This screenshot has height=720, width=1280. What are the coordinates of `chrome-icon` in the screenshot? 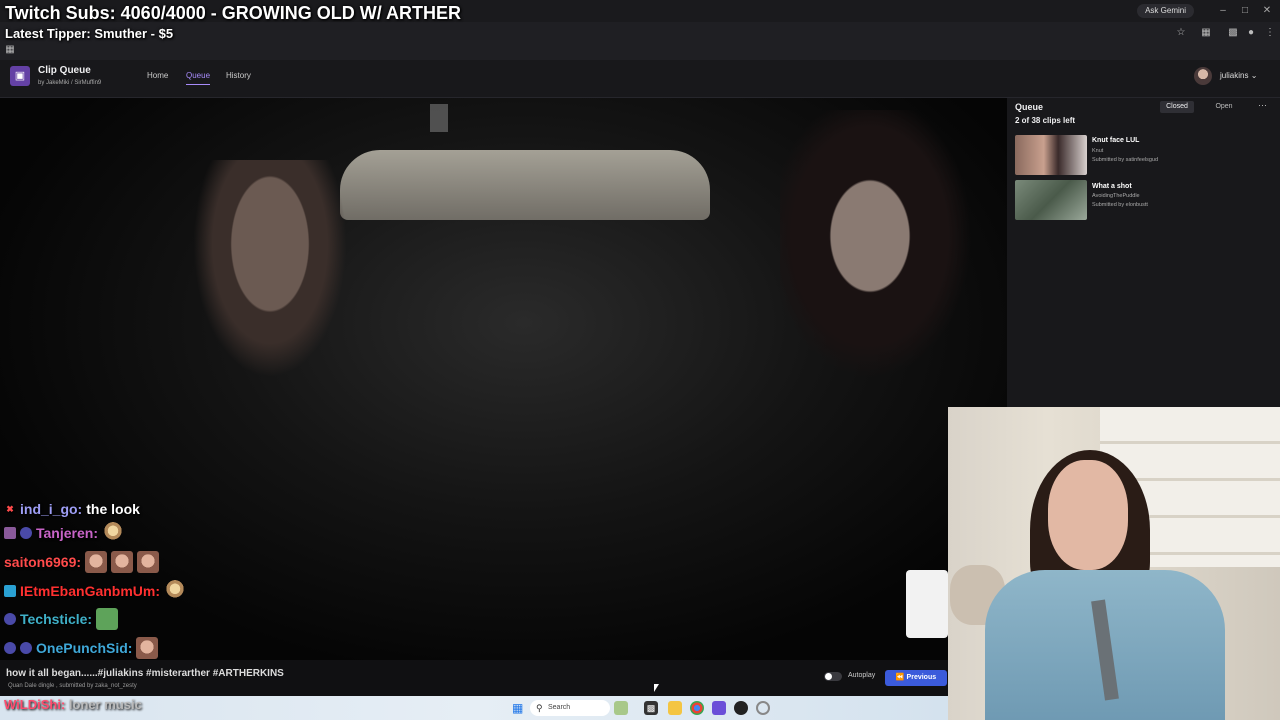 It's located at (697, 708).